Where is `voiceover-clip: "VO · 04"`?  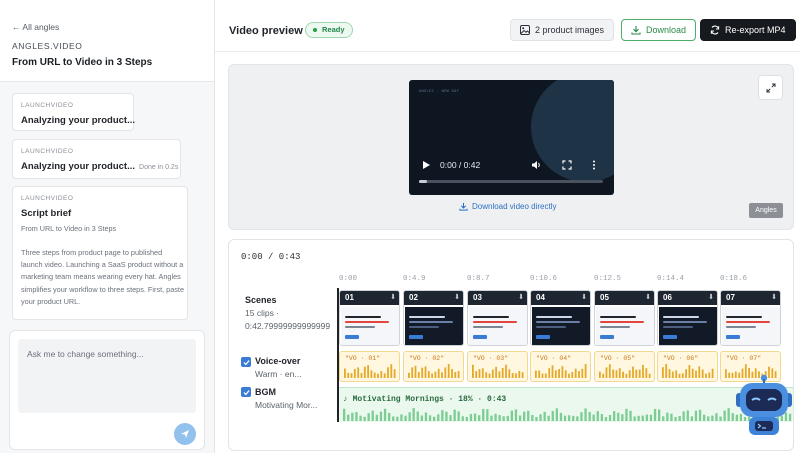
voiceover-clip: "VO · 04" is located at coordinates (560, 366).